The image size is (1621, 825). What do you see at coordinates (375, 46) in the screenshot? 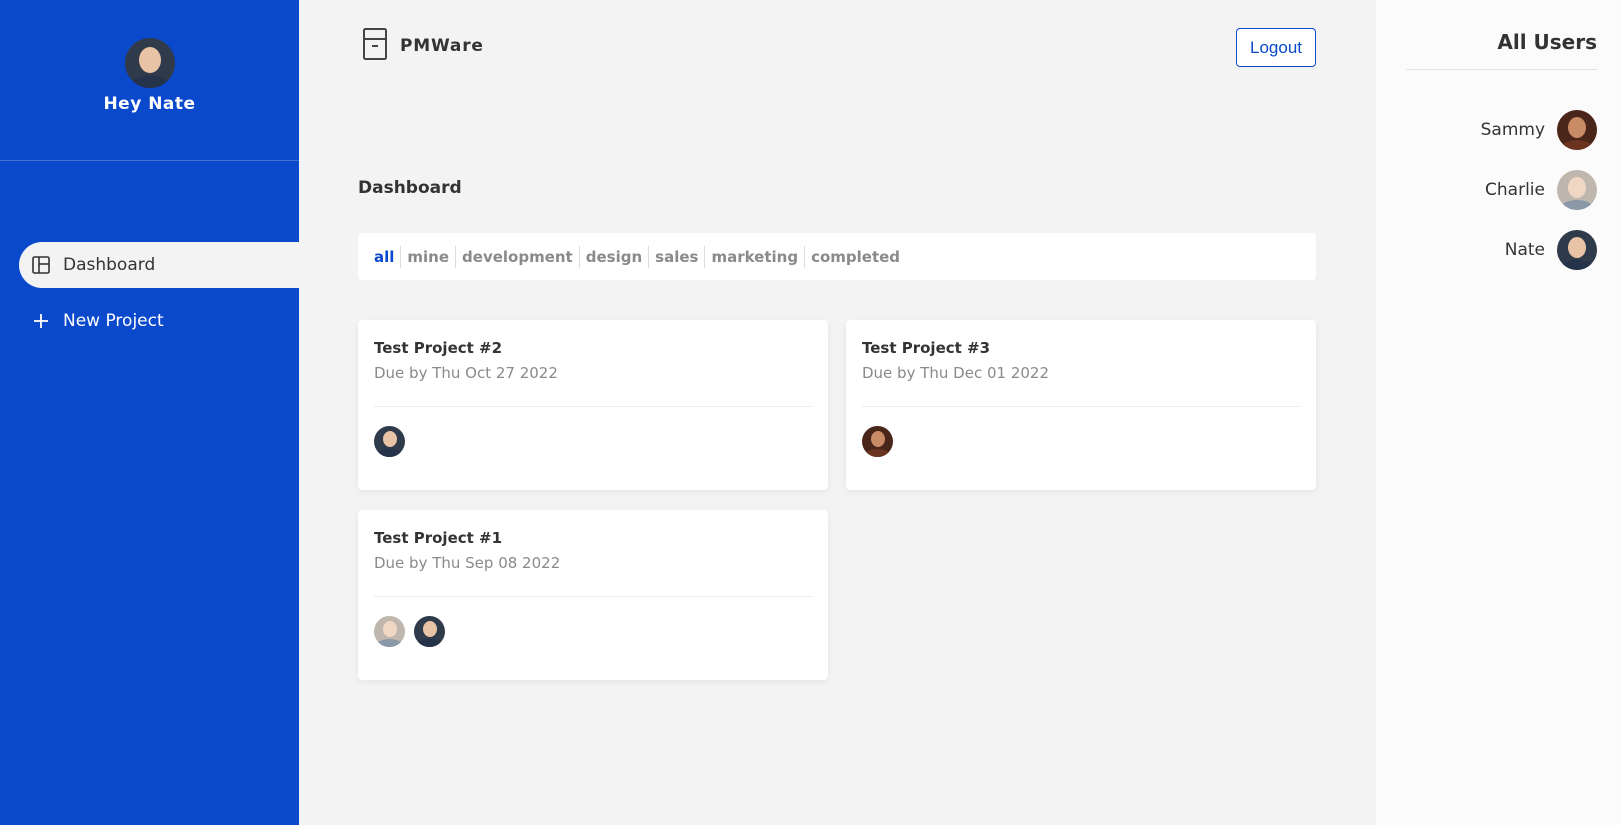
I see `cabinet-icon` at bounding box center [375, 46].